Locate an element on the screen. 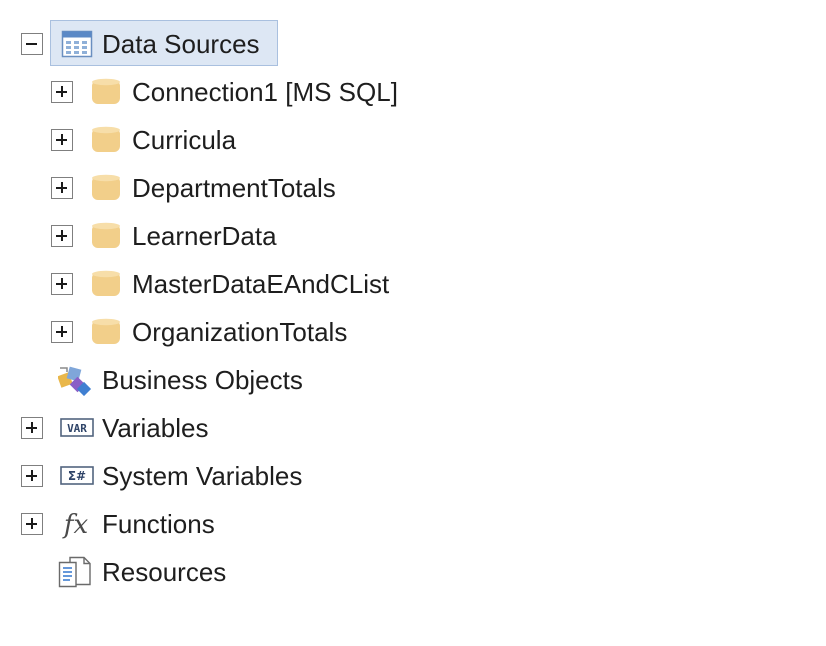 The height and width of the screenshot is (646, 826). system-variables-icon: Σ# is located at coordinates (77, 476).